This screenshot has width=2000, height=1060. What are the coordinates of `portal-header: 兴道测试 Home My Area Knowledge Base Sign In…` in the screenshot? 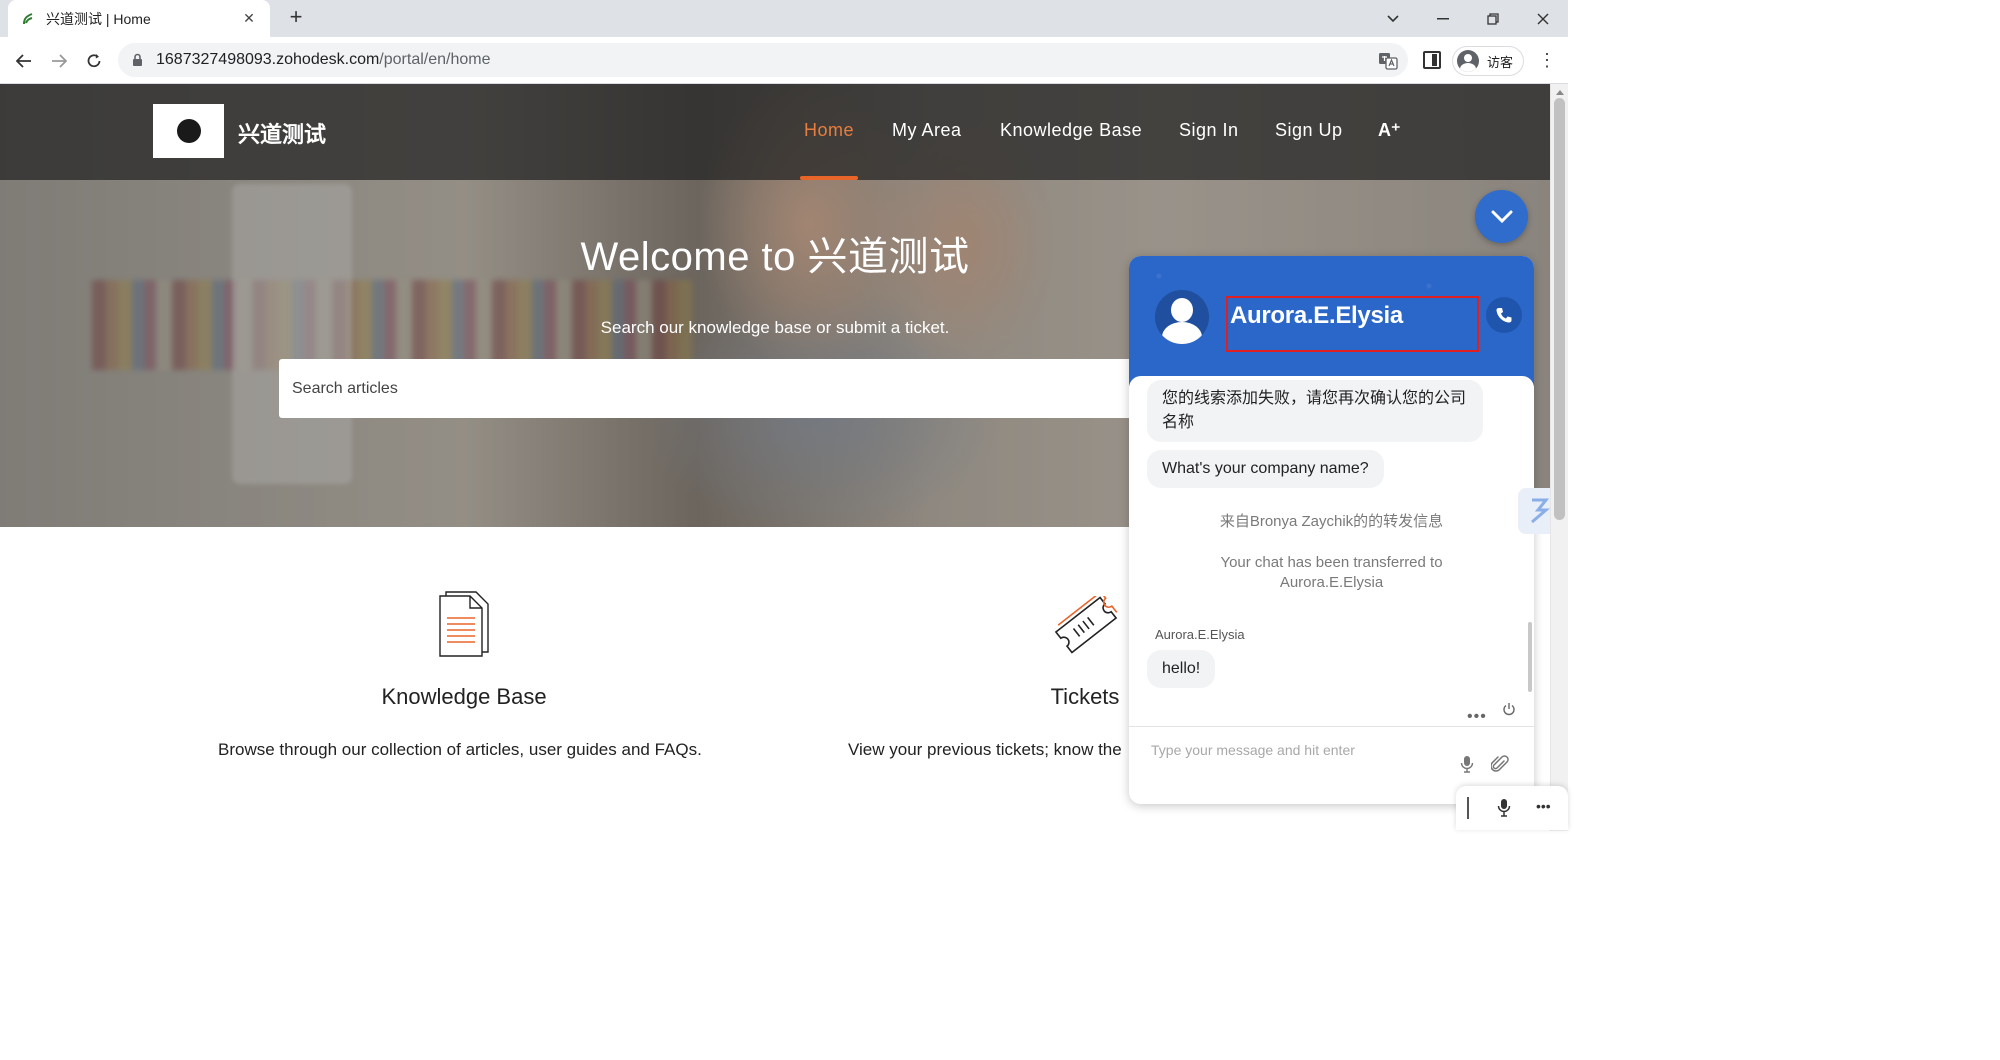 It's located at (775, 132).